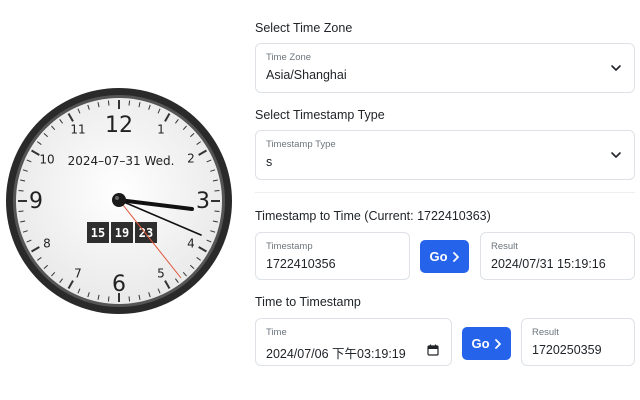 This screenshot has height=400, width=640. I want to click on timezone-select: Time Zone Asia/Shanghai, so click(445, 68).